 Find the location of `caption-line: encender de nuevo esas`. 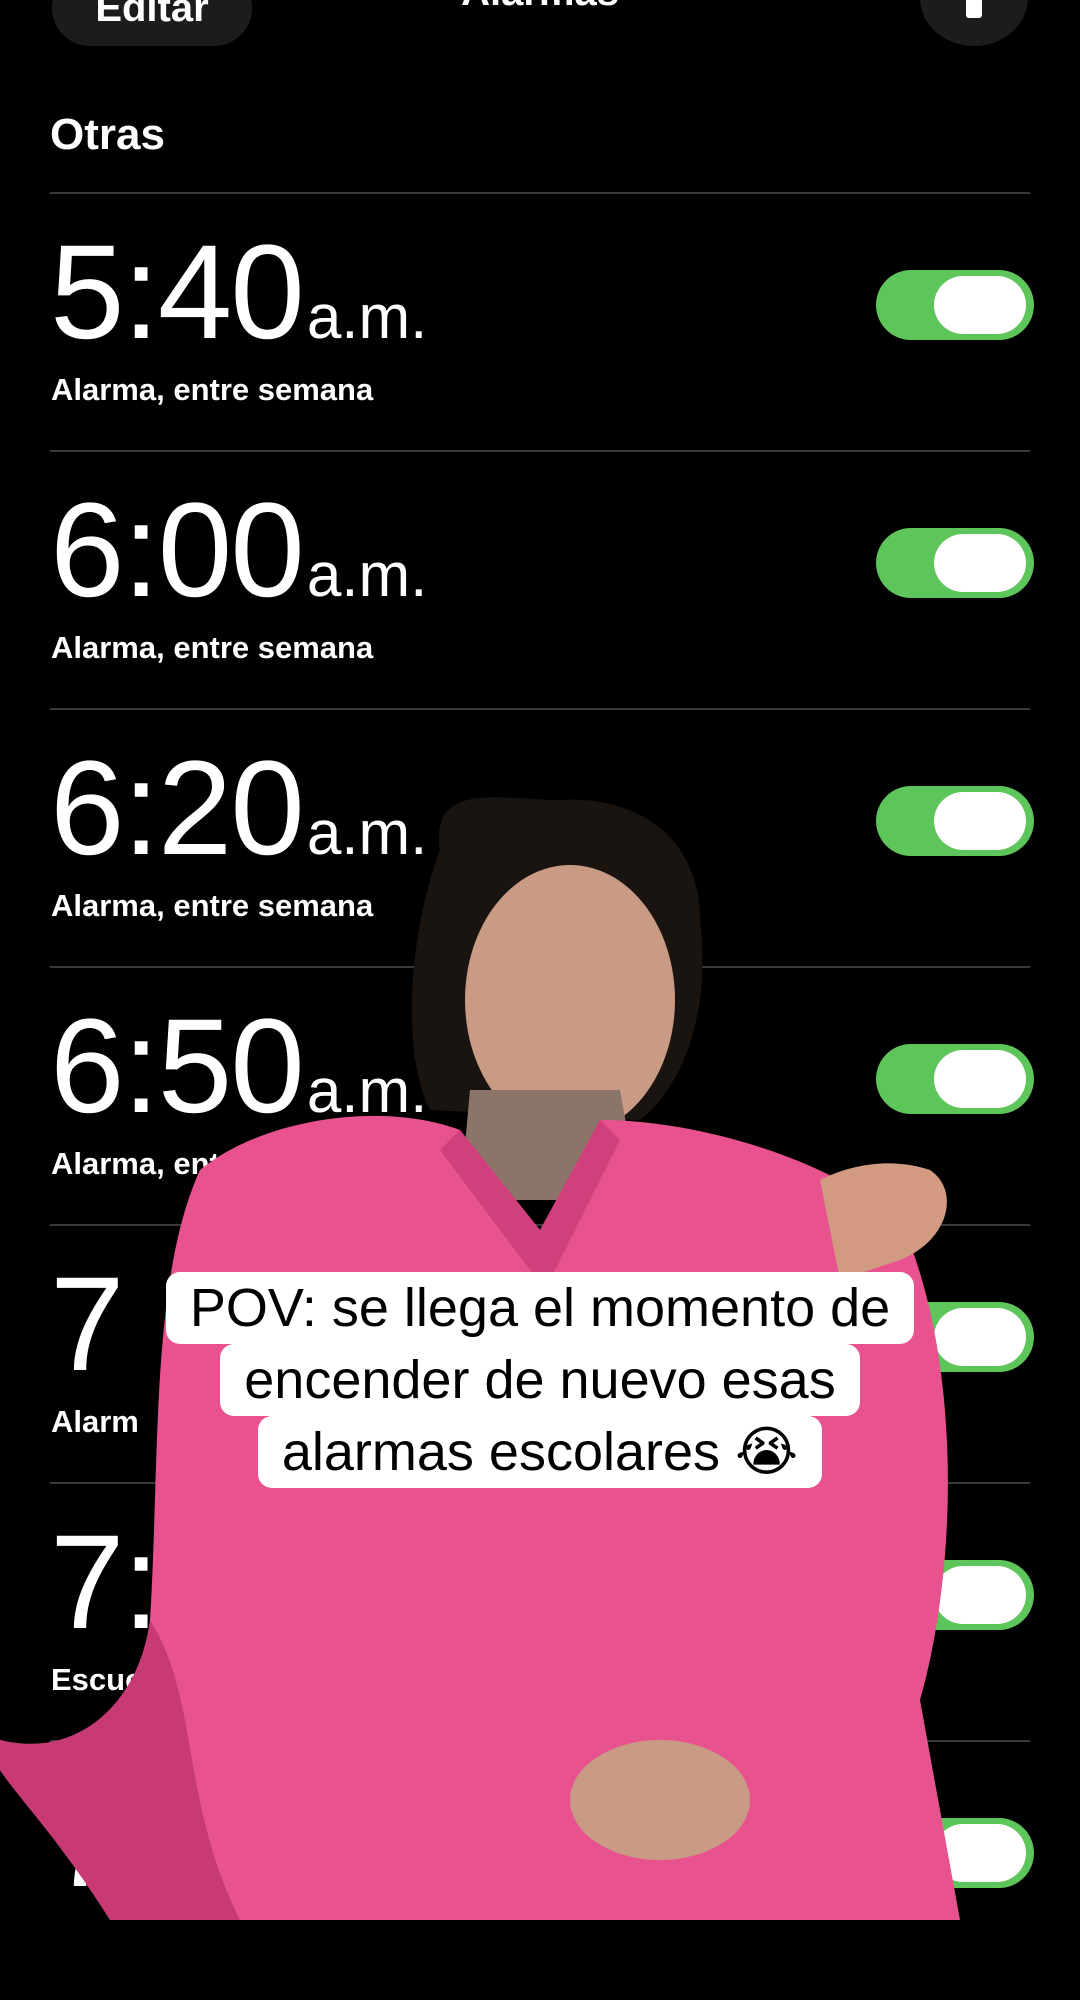

caption-line: encender de nuevo esas is located at coordinates (540, 1380).